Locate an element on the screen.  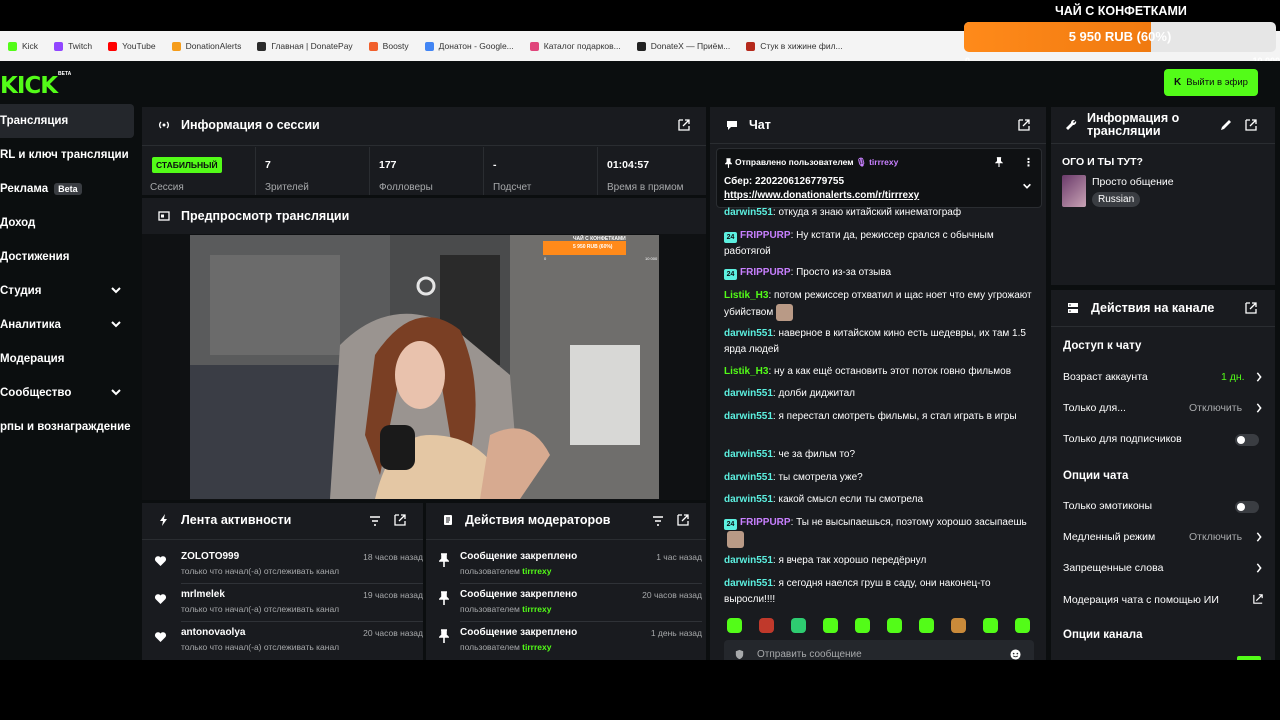
unpin-icon is located at coordinates (999, 162).